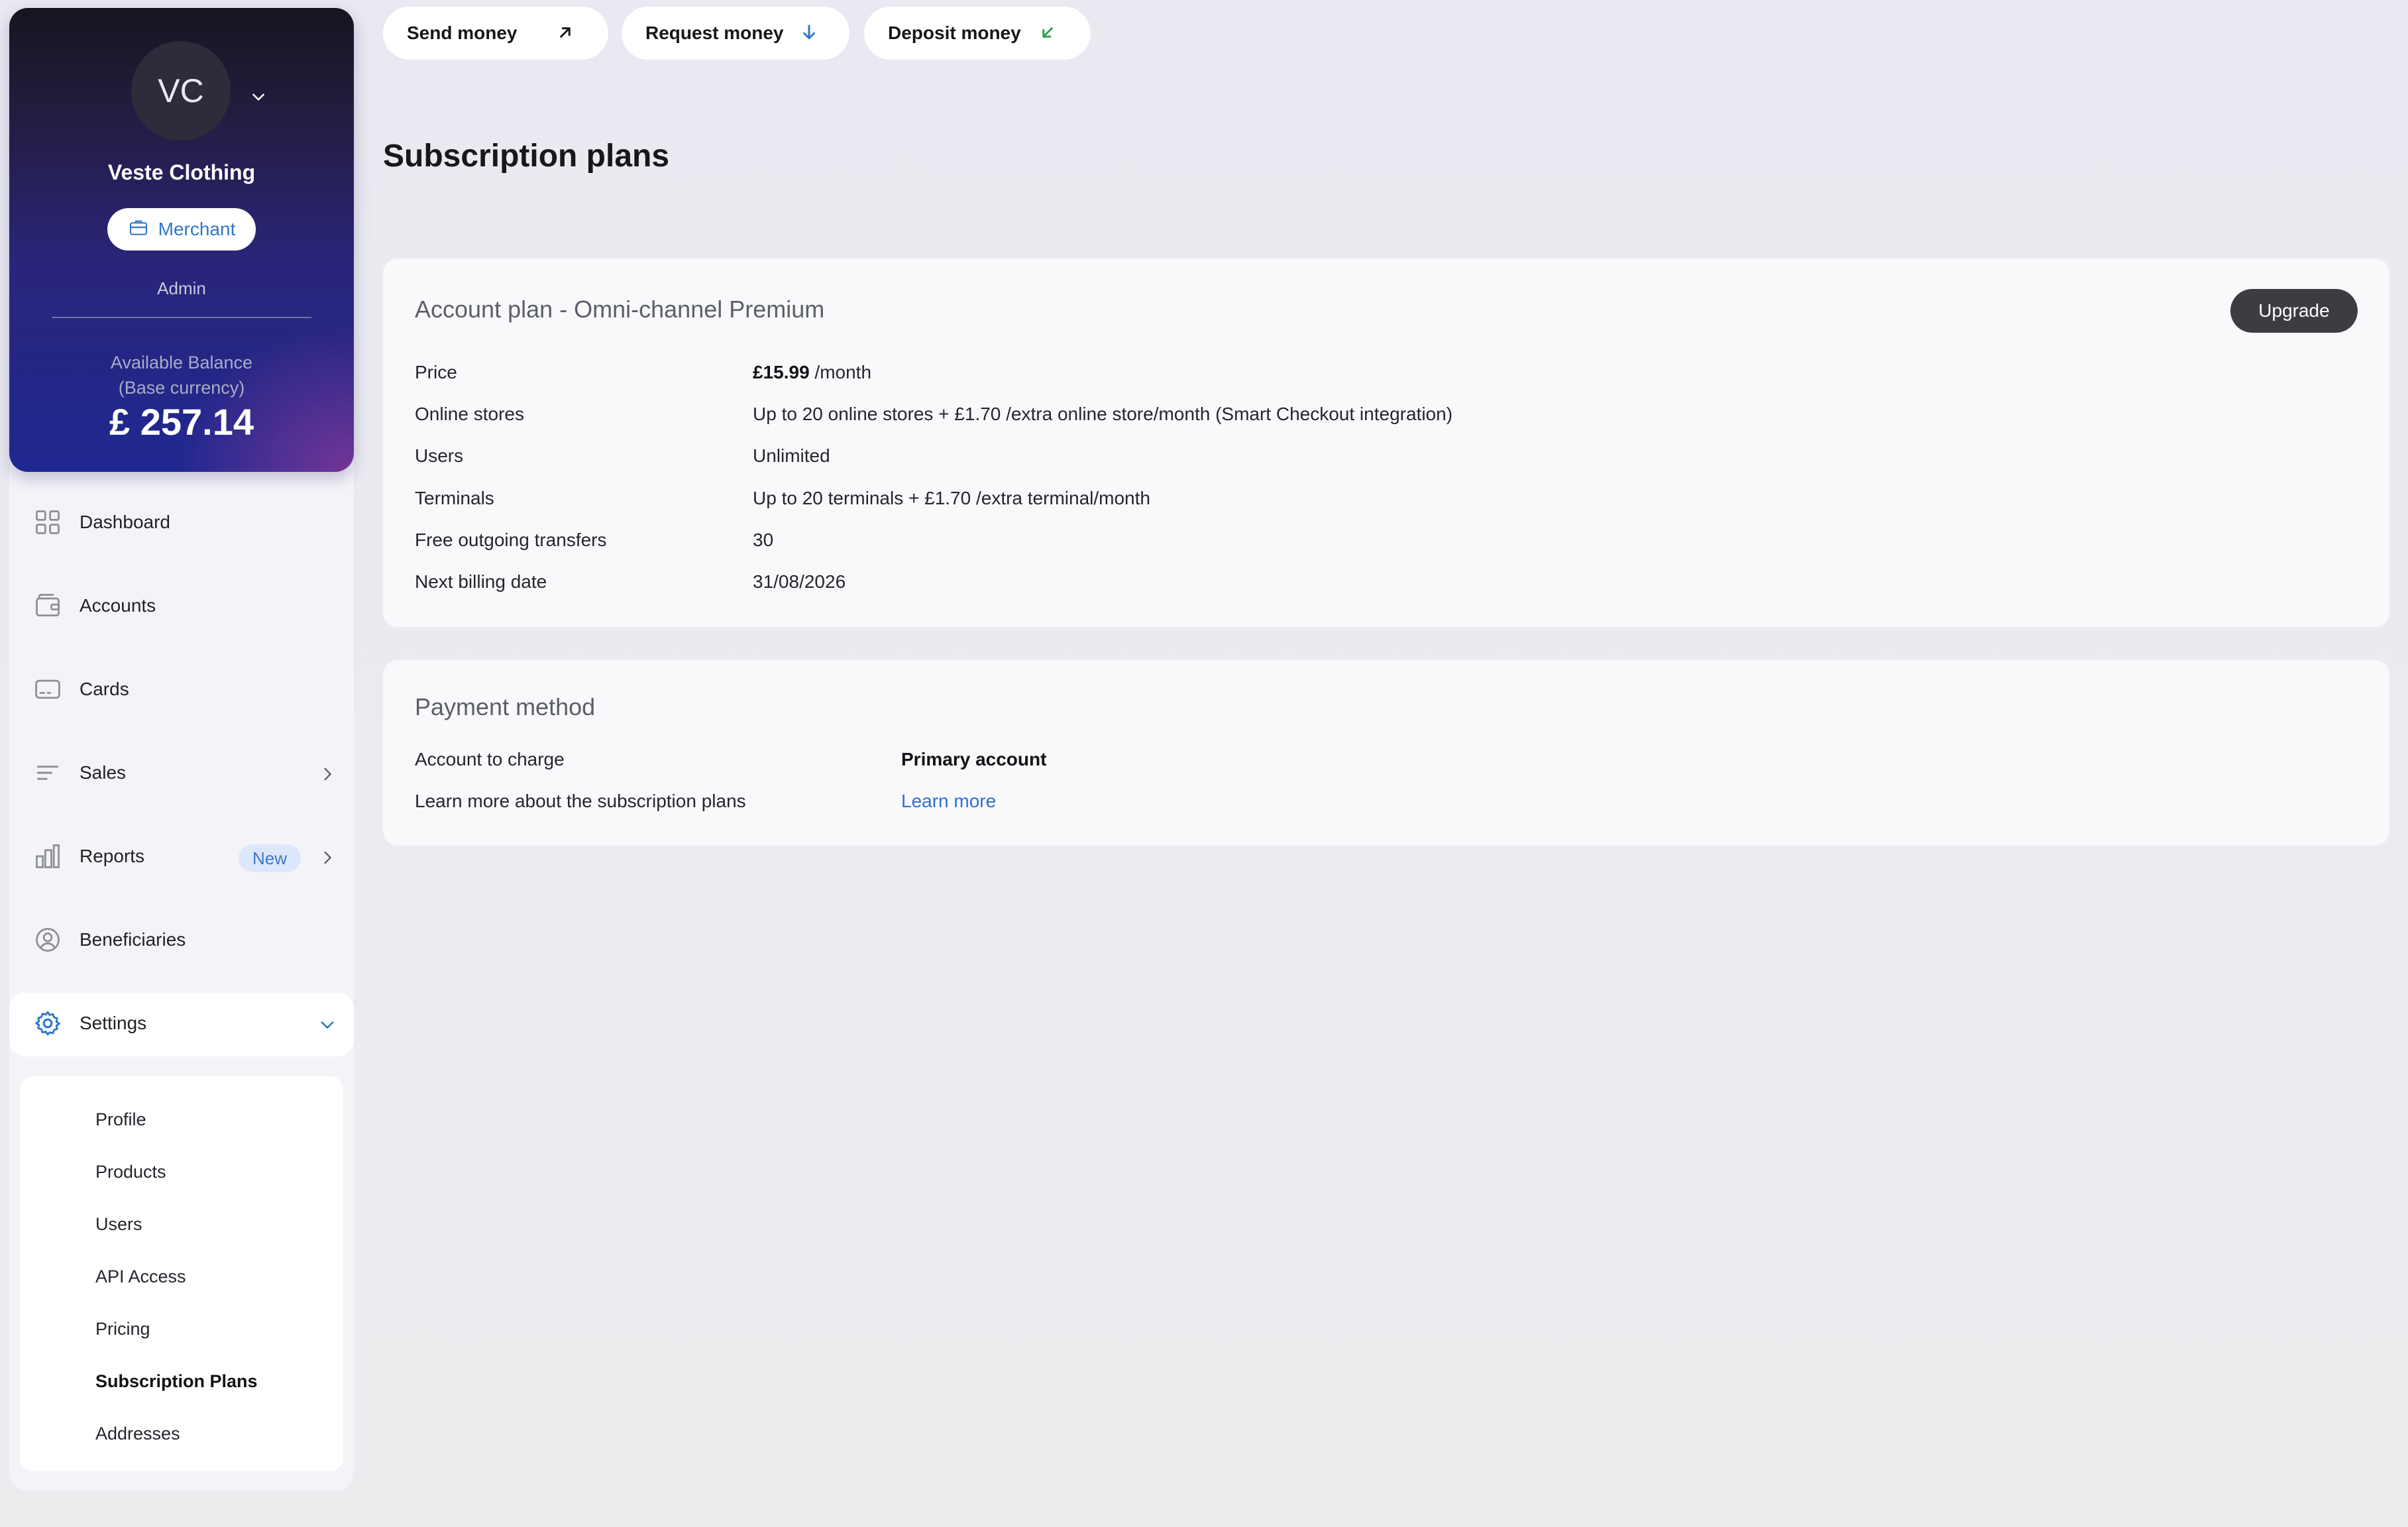 The width and height of the screenshot is (2408, 1527). Describe the element at coordinates (181, 690) in the screenshot. I see `sidebar-item-cards: Cards` at that location.